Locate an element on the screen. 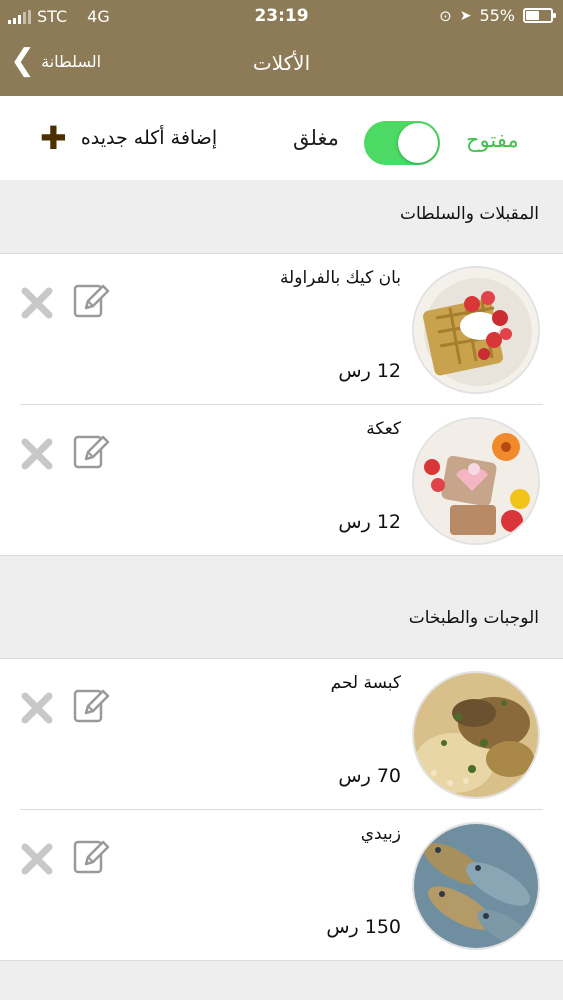 The height and width of the screenshot is (1000, 563). plus-icon: ✚ is located at coordinates (53, 138).